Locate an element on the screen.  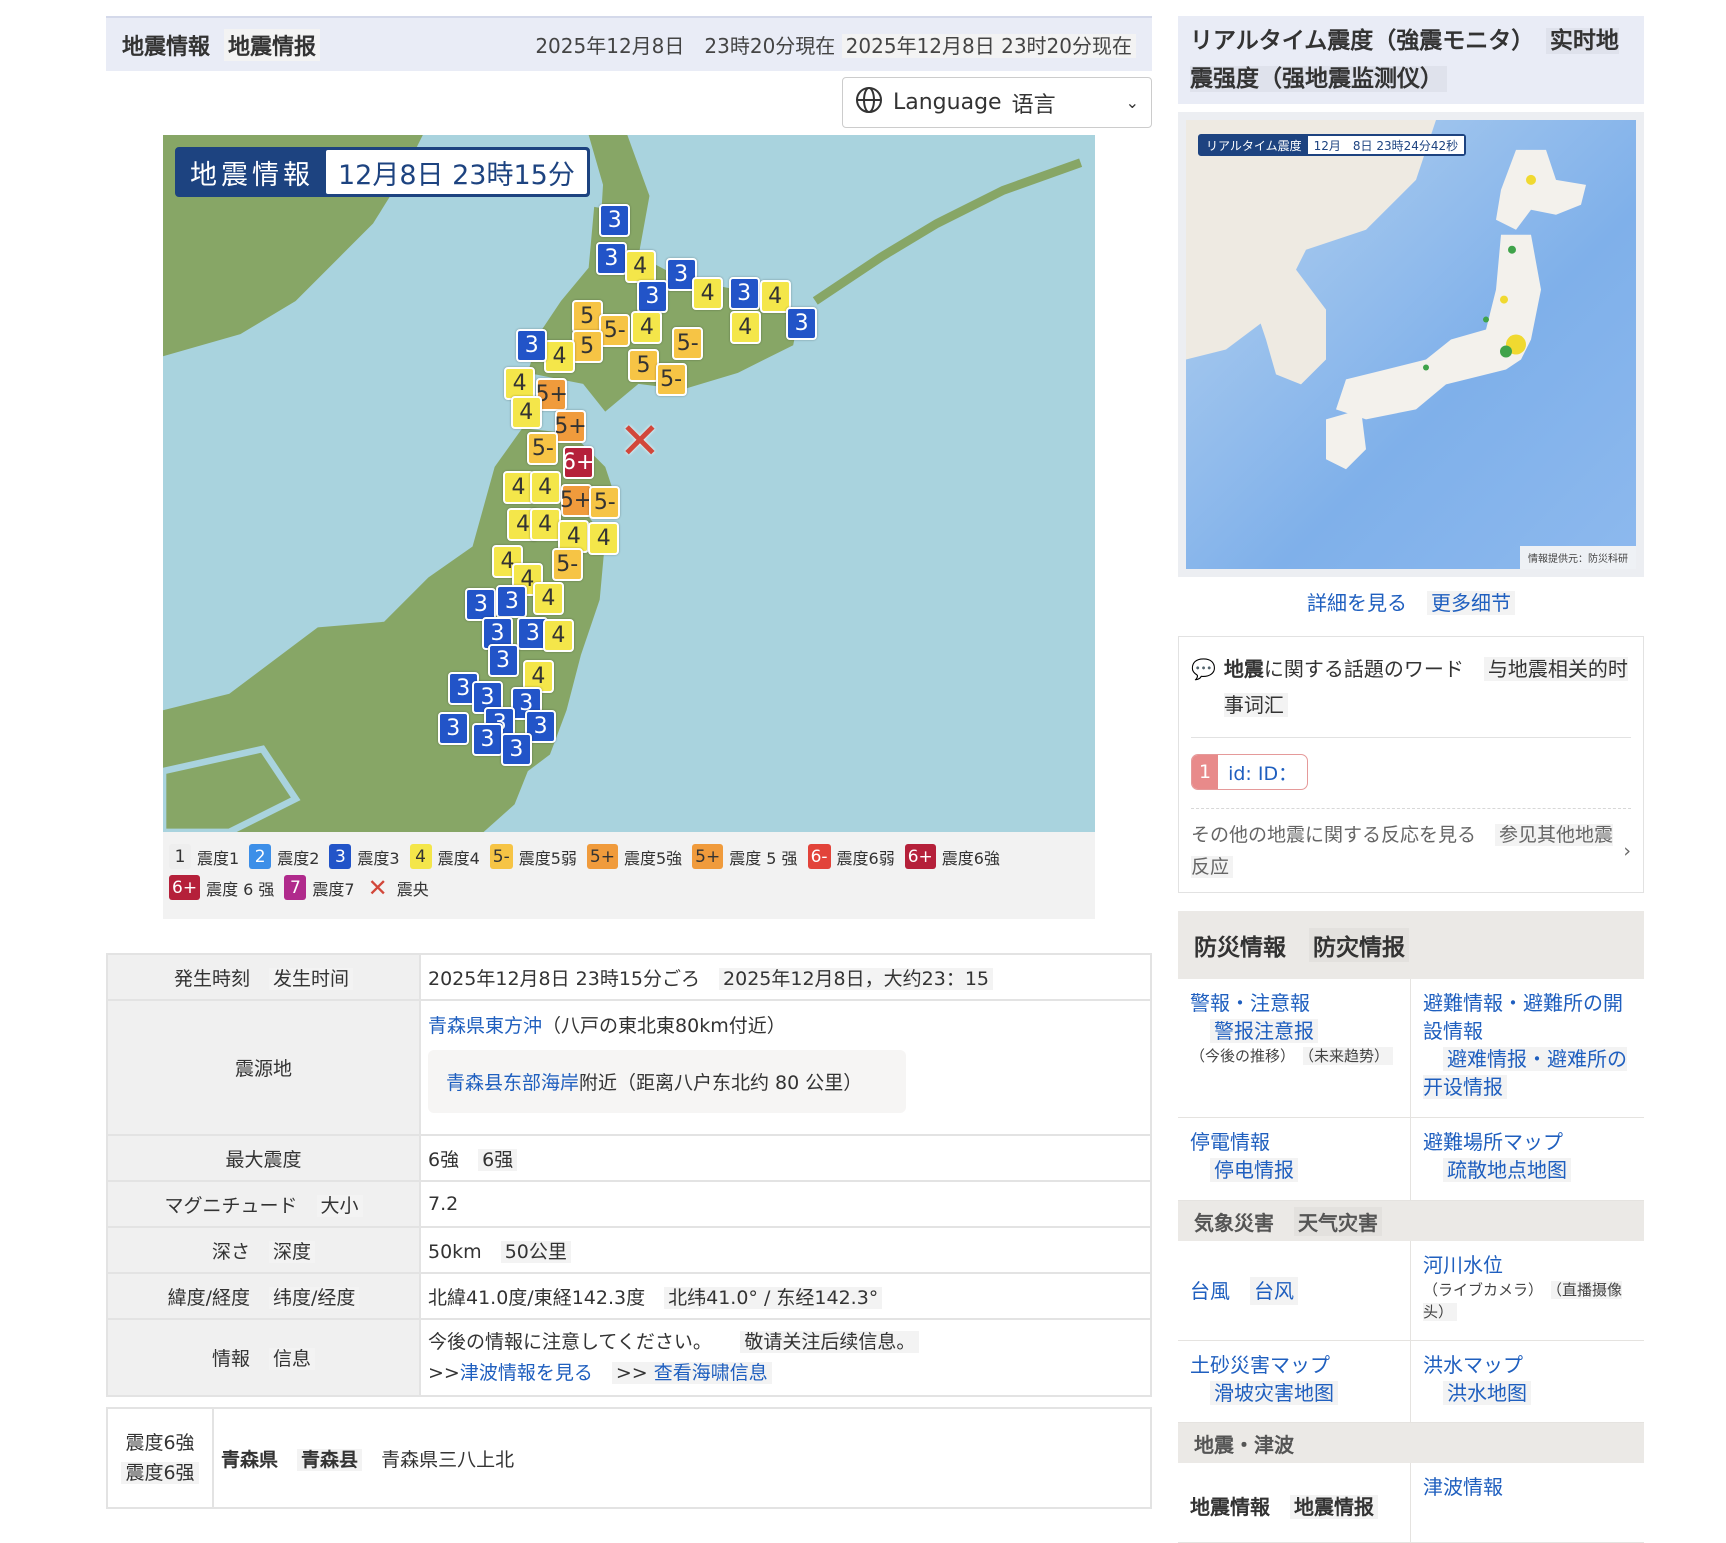
tsunami-link-zh: 查看海啸信息 is located at coordinates (711, 1373).